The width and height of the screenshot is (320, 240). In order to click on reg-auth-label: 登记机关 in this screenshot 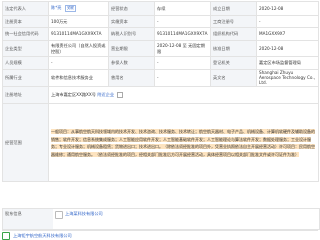, I will do `click(233, 63)`.